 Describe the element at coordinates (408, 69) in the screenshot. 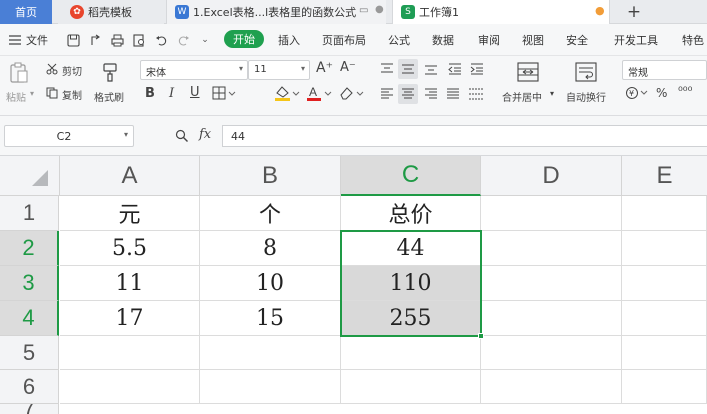

I see `align-middle-icon` at that location.